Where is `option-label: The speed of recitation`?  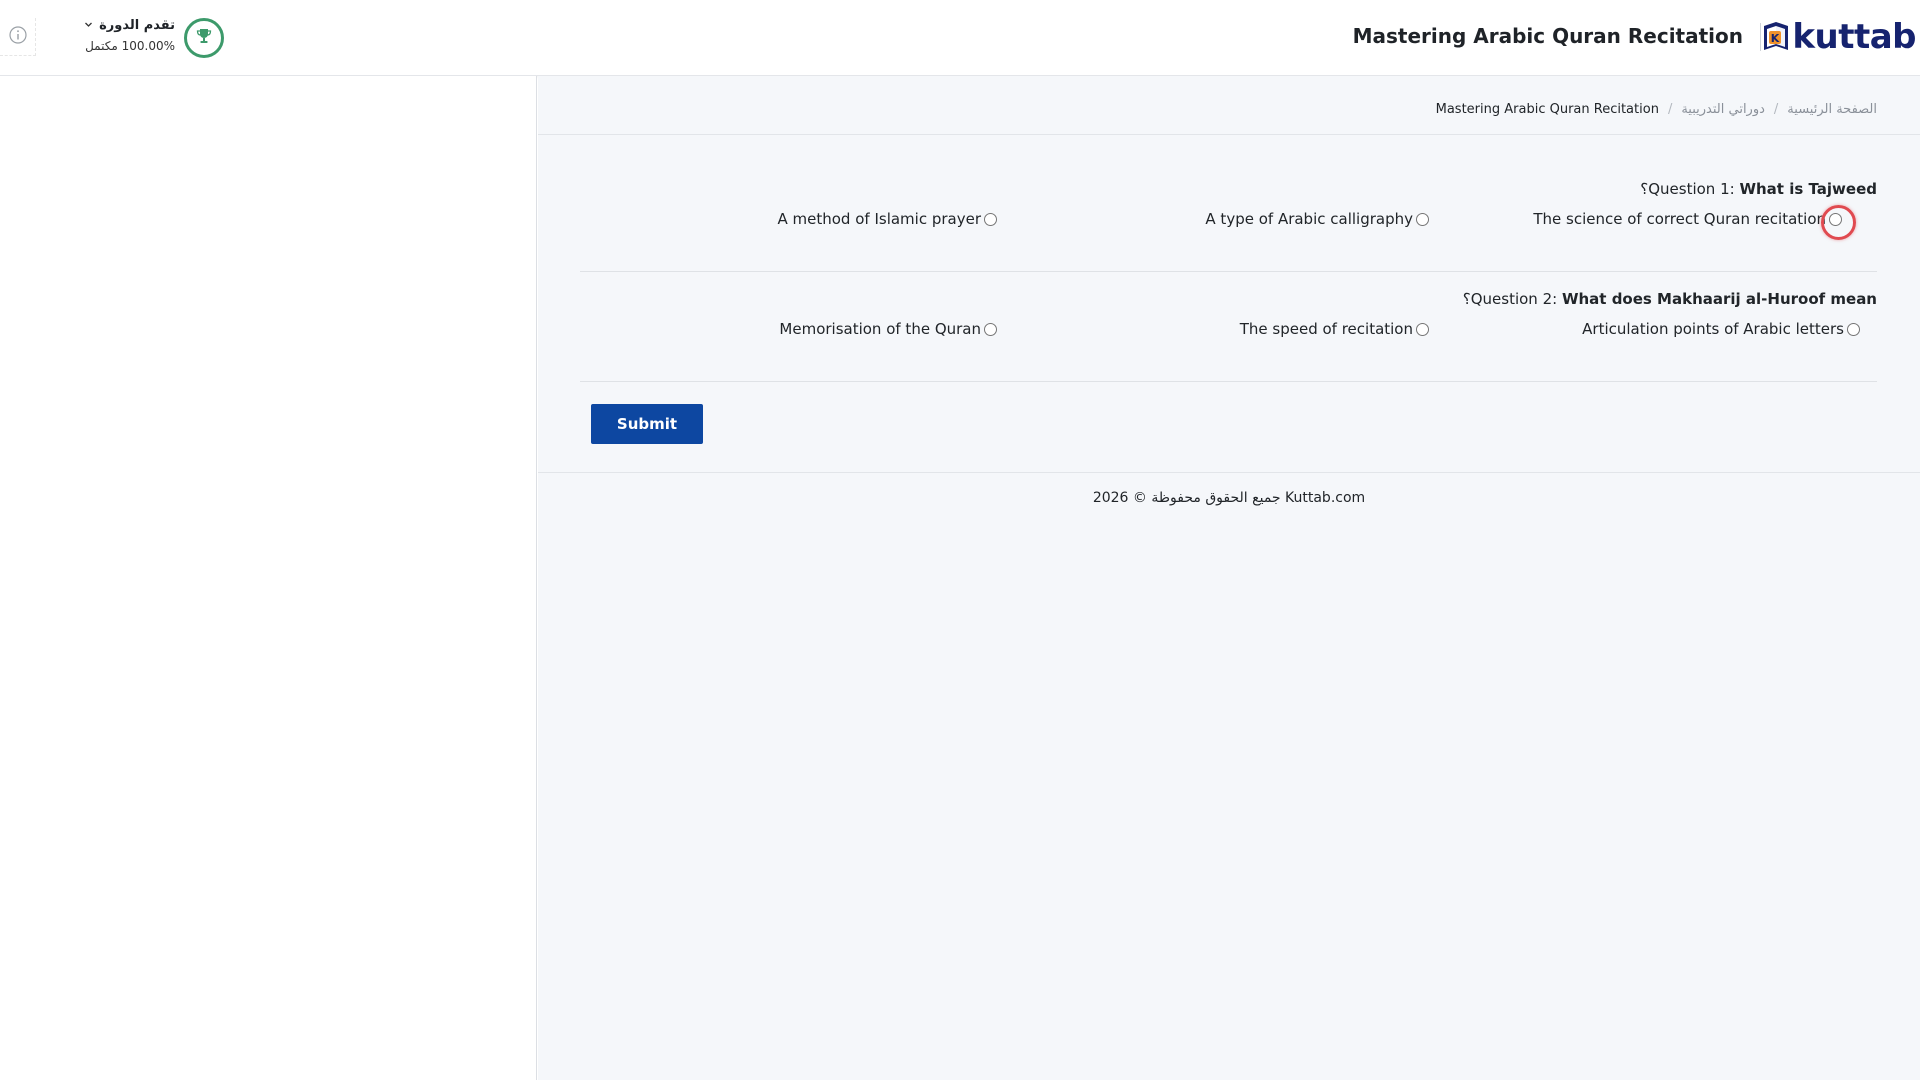 option-label: The speed of recitation is located at coordinates (1326, 329).